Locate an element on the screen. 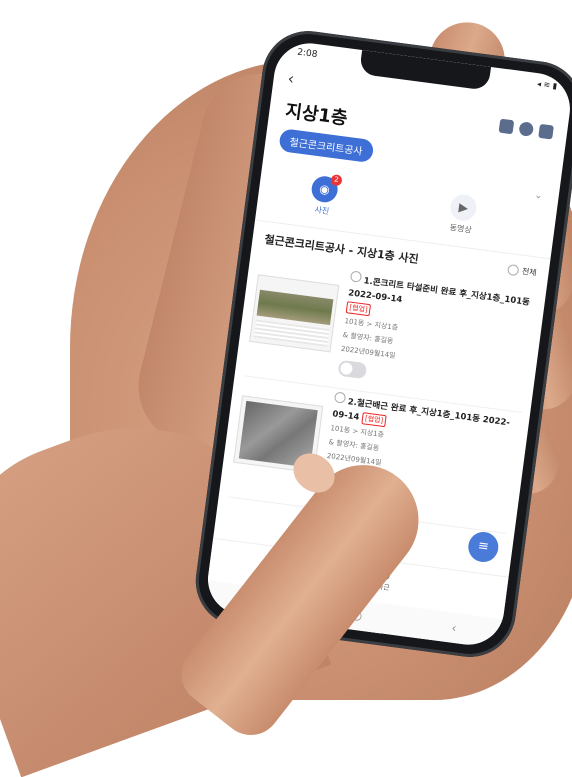 The image size is (572, 777). chevron-down-icon: ⌄ is located at coordinates (539, 196).